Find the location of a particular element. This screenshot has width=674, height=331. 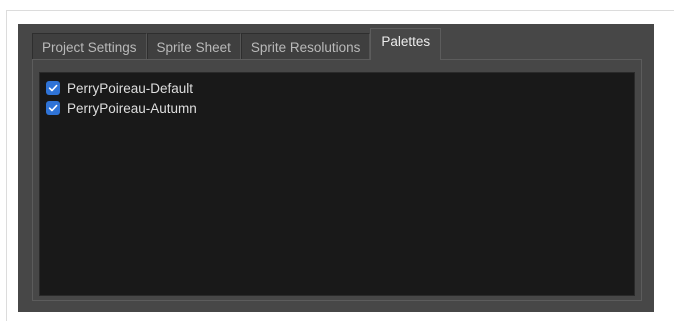

tab-label: Sprite Resolutions is located at coordinates (305, 47).